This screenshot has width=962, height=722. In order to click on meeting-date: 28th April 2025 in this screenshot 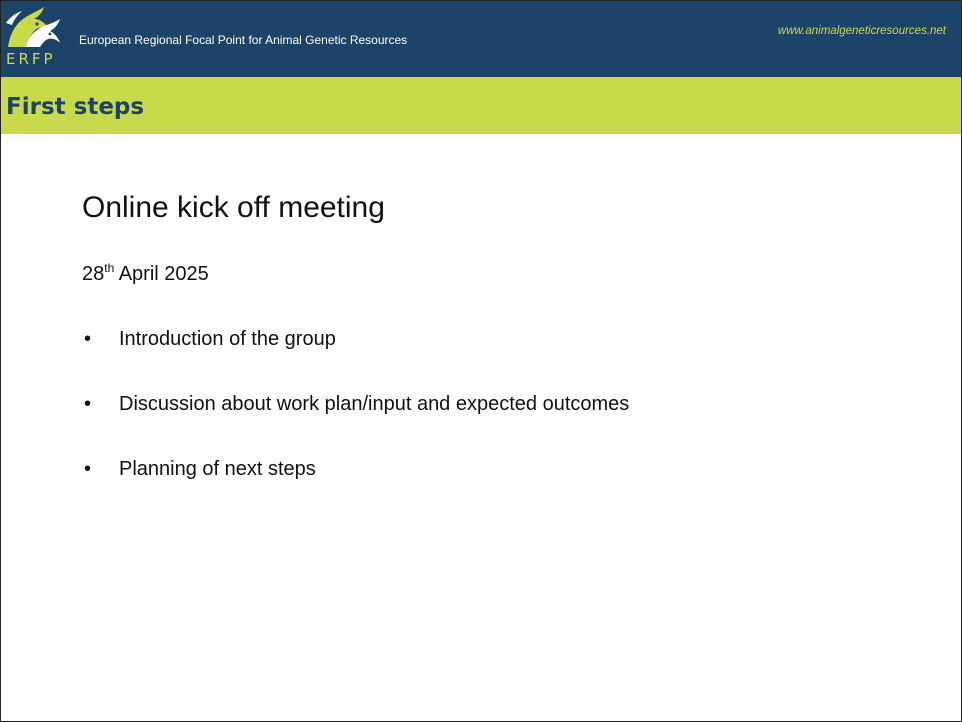, I will do `click(145, 274)`.